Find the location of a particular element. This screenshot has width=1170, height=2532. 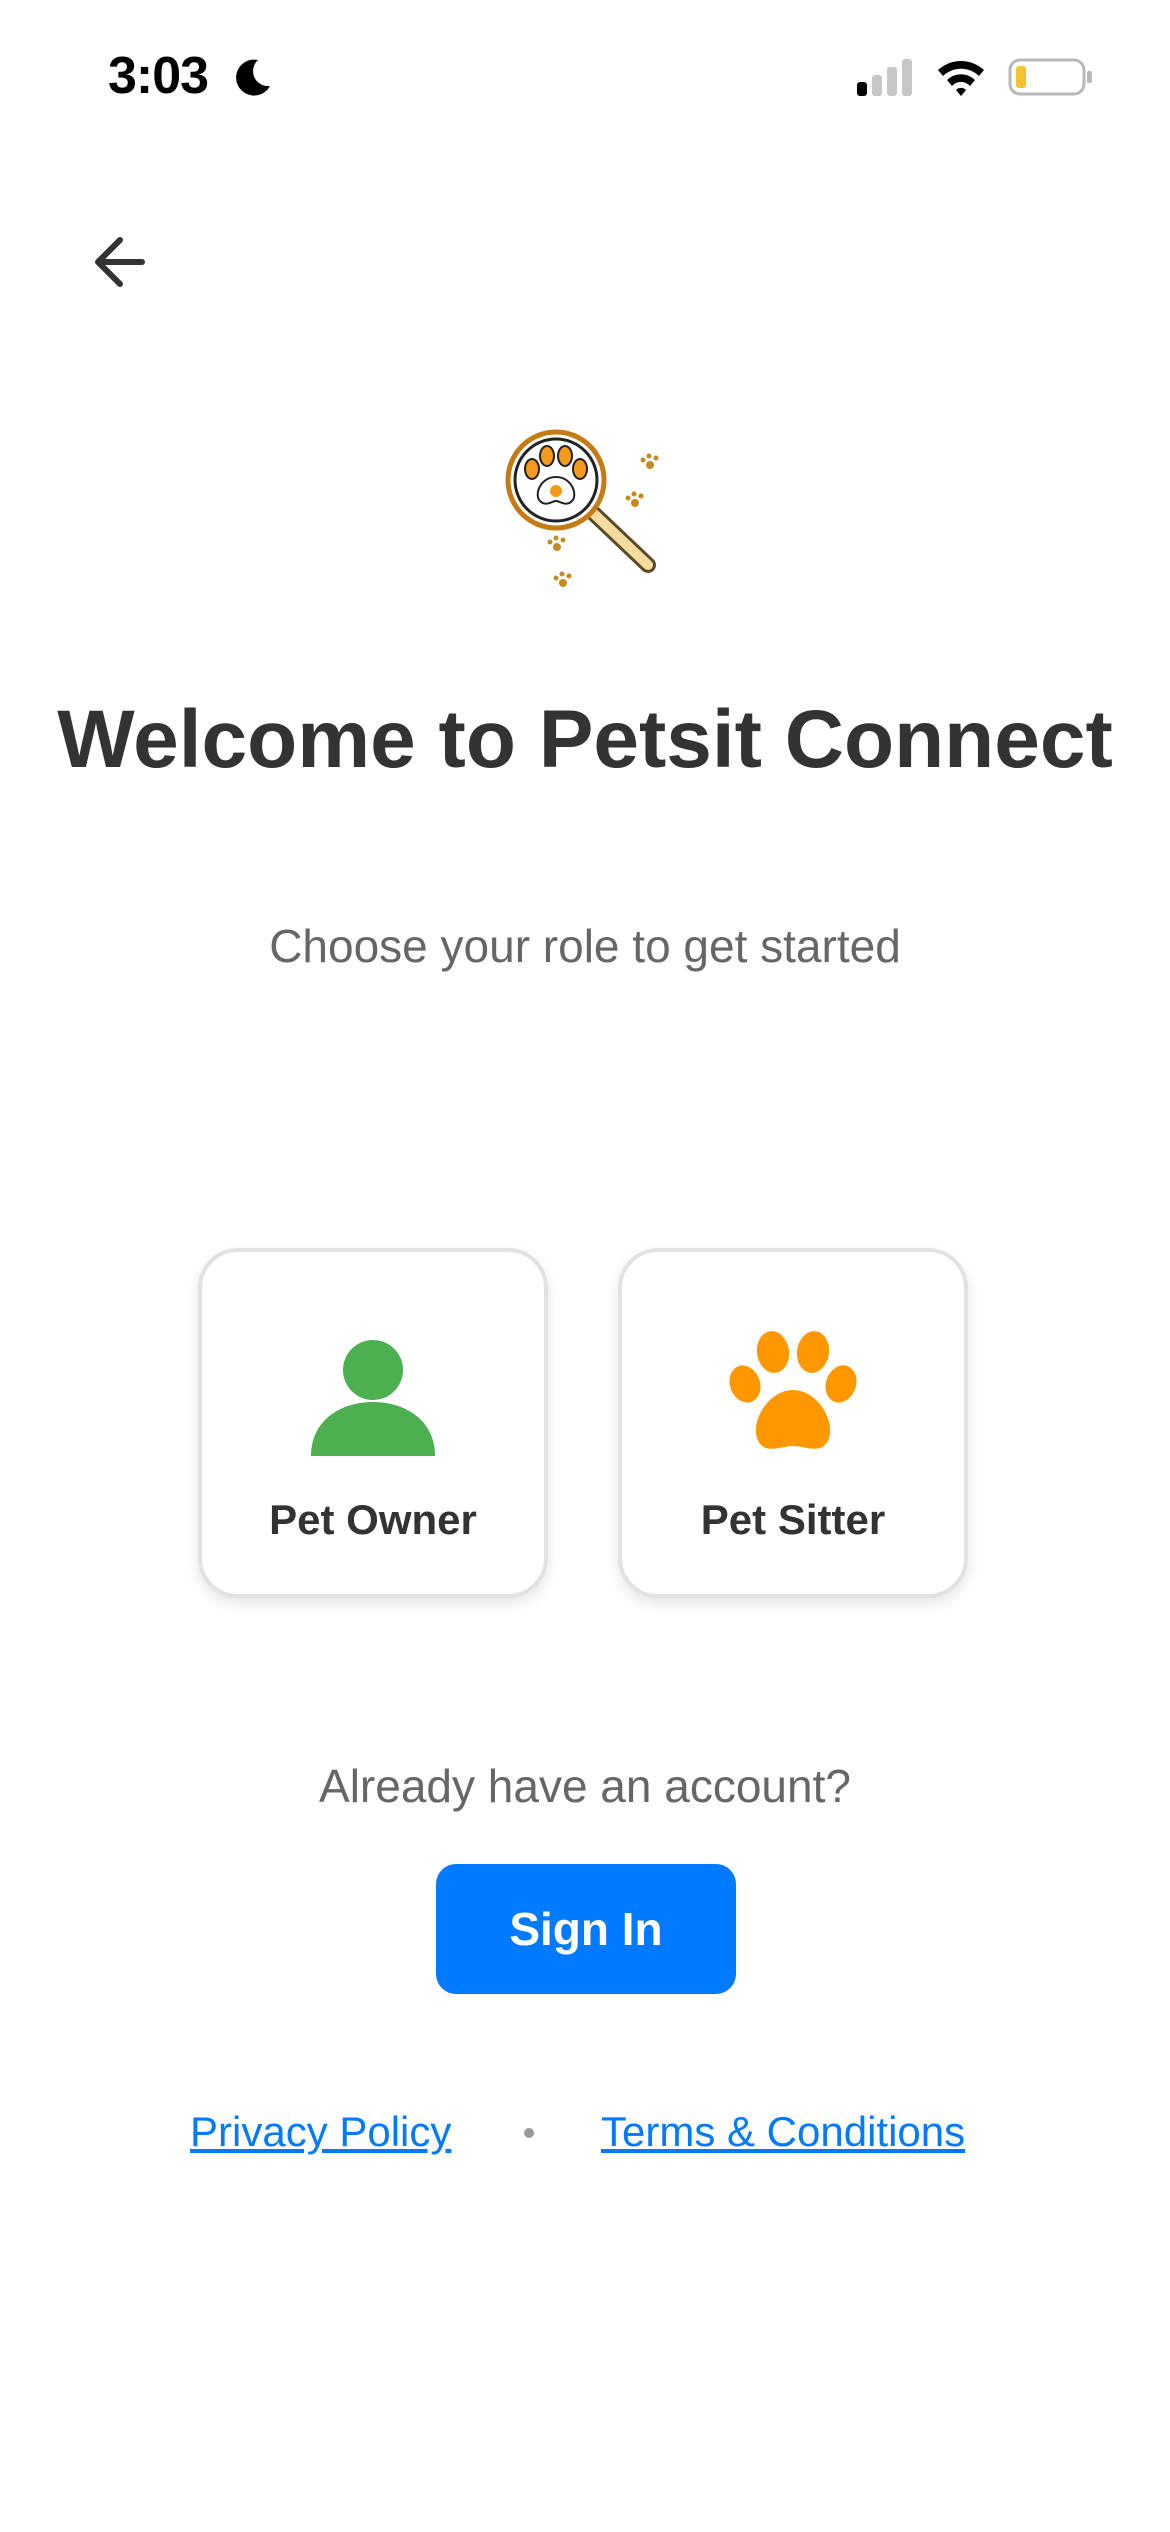

moon-icon is located at coordinates (253, 77).